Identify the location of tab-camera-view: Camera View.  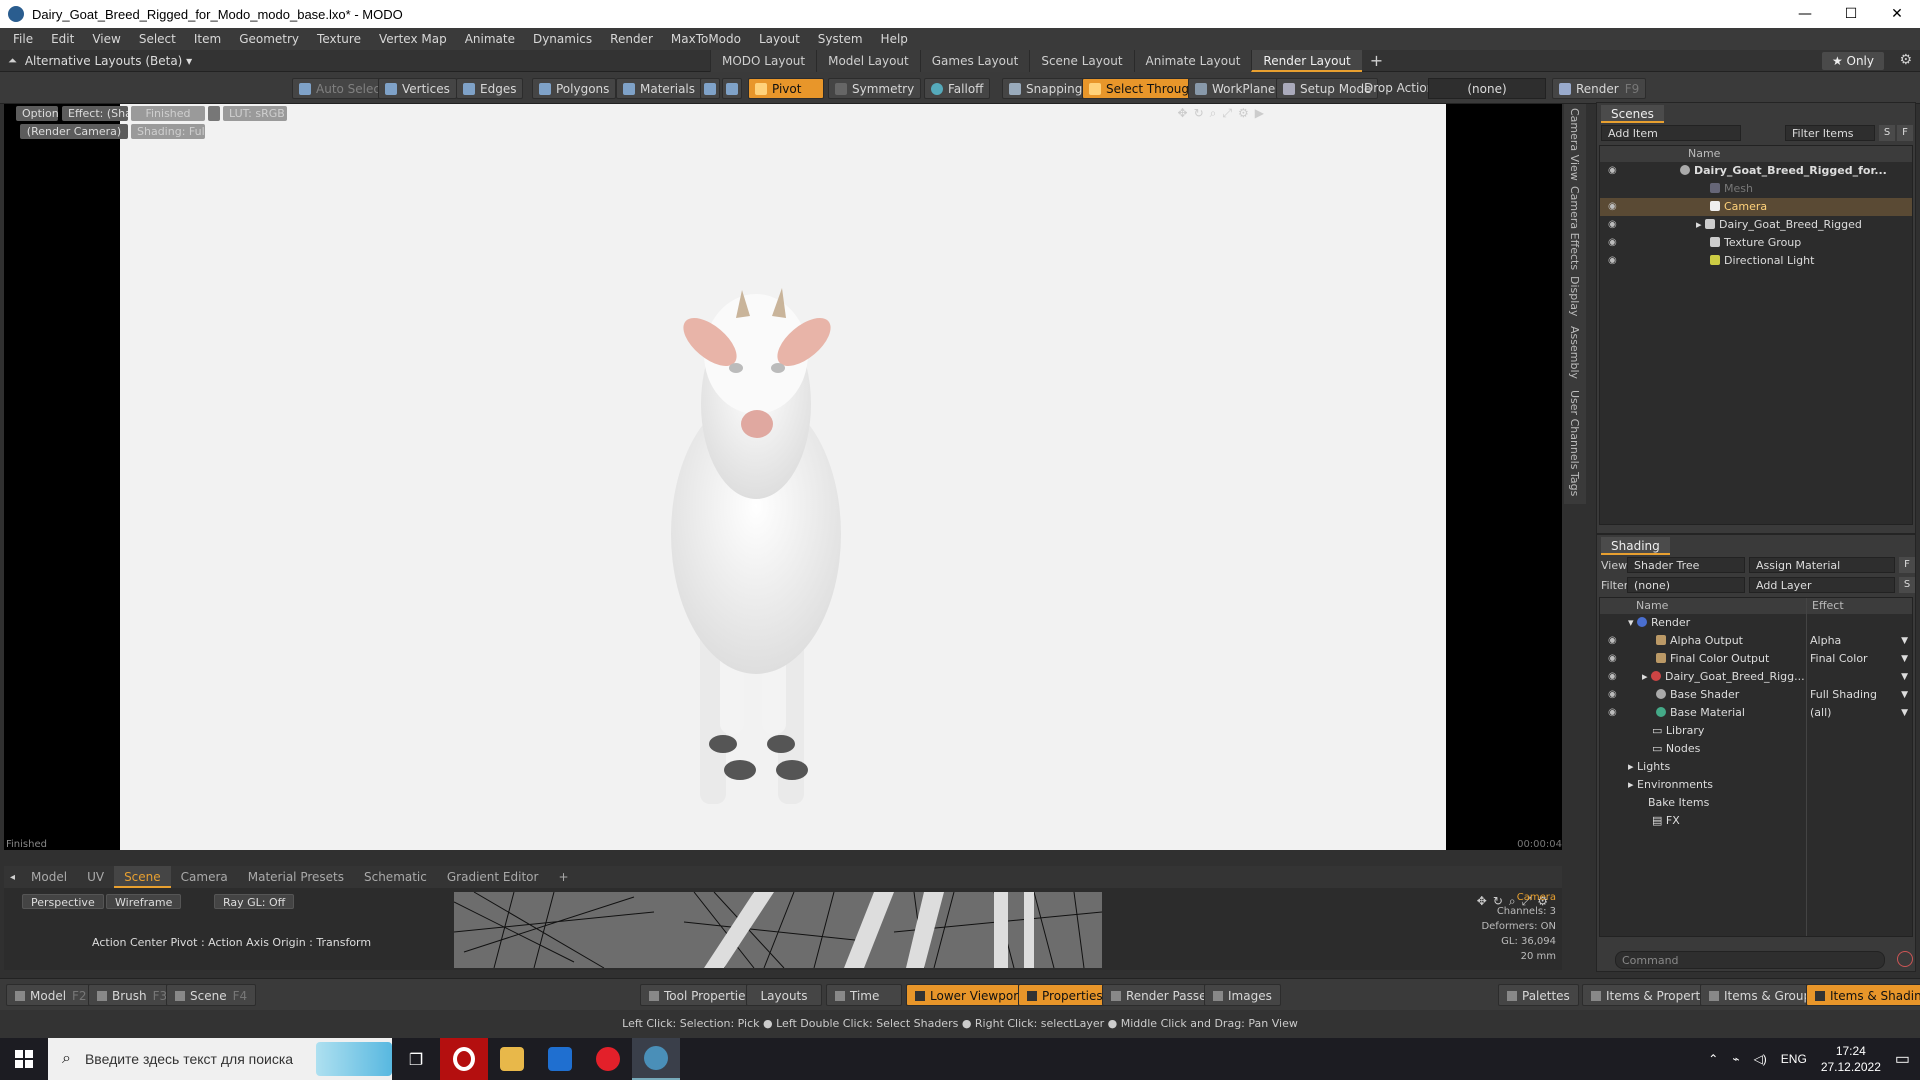
(1574, 144).